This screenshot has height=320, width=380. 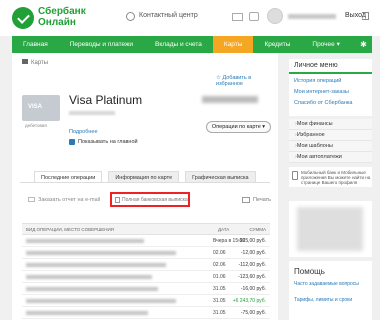 I want to click on table-row: 02.06 -12,00 руб., so click(x=146, y=253).